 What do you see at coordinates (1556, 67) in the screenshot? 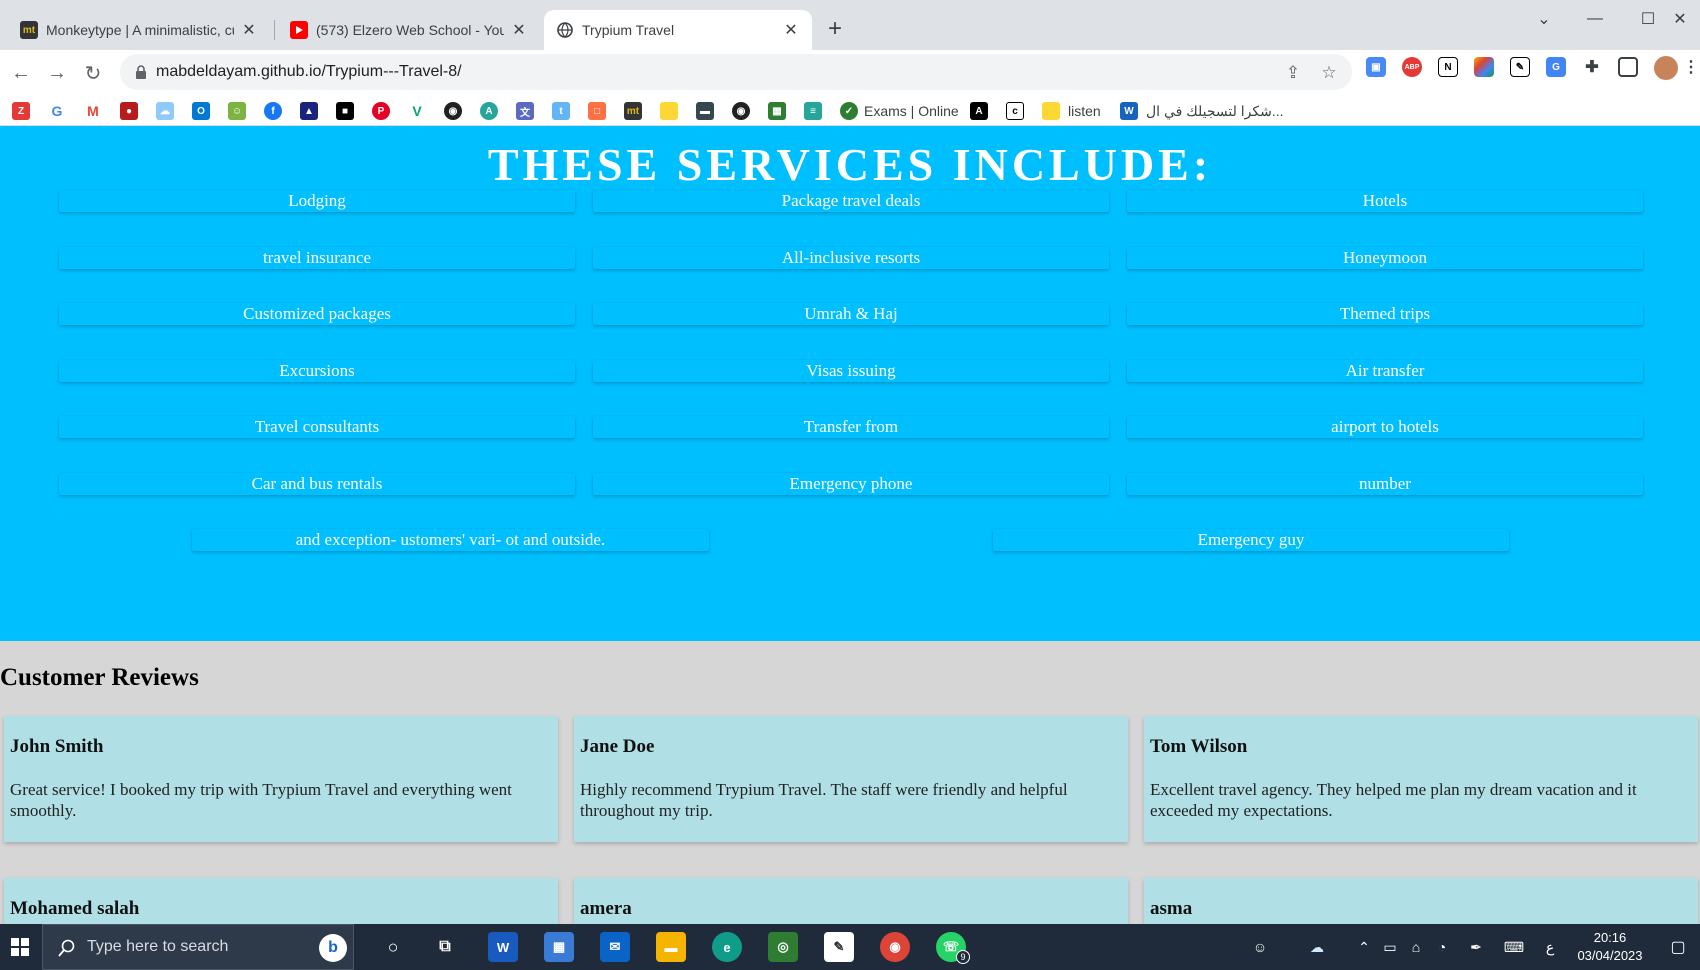
I see `translate-icon: G` at bounding box center [1556, 67].